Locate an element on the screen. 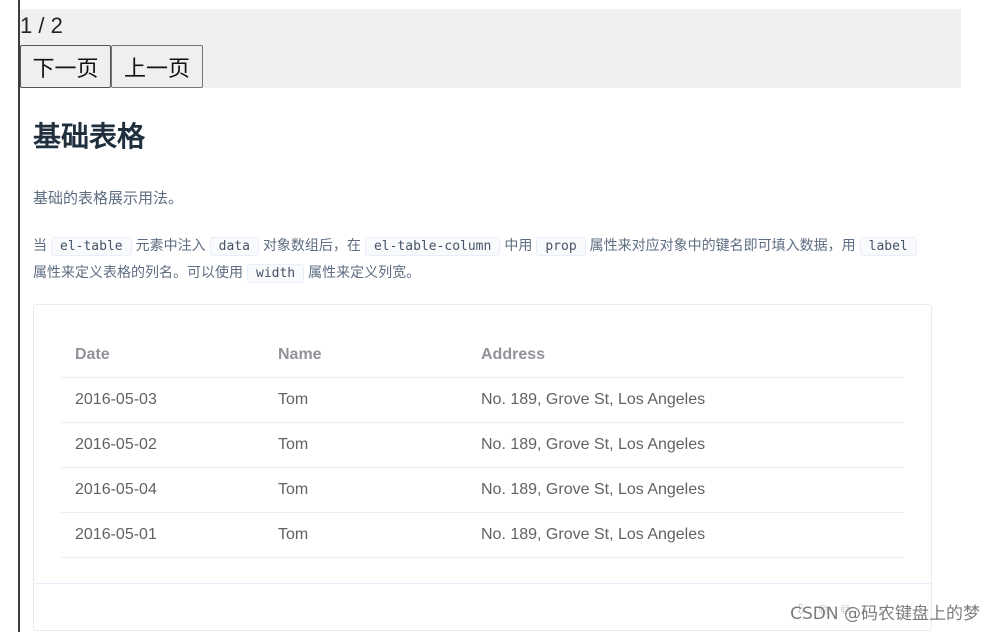  code-width: width is located at coordinates (276, 273).